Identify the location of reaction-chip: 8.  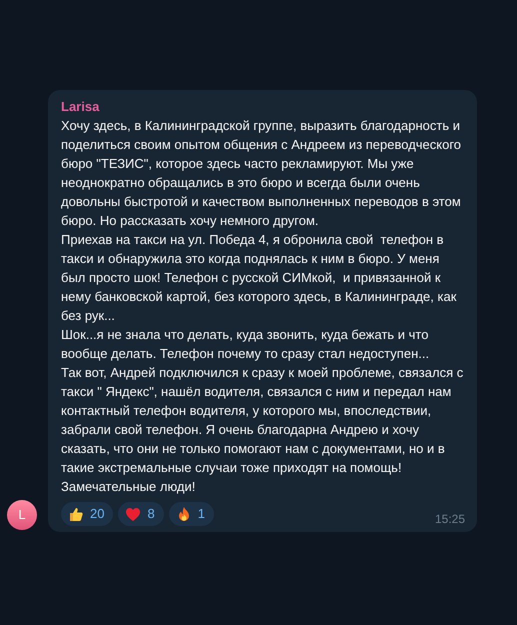
(141, 514).